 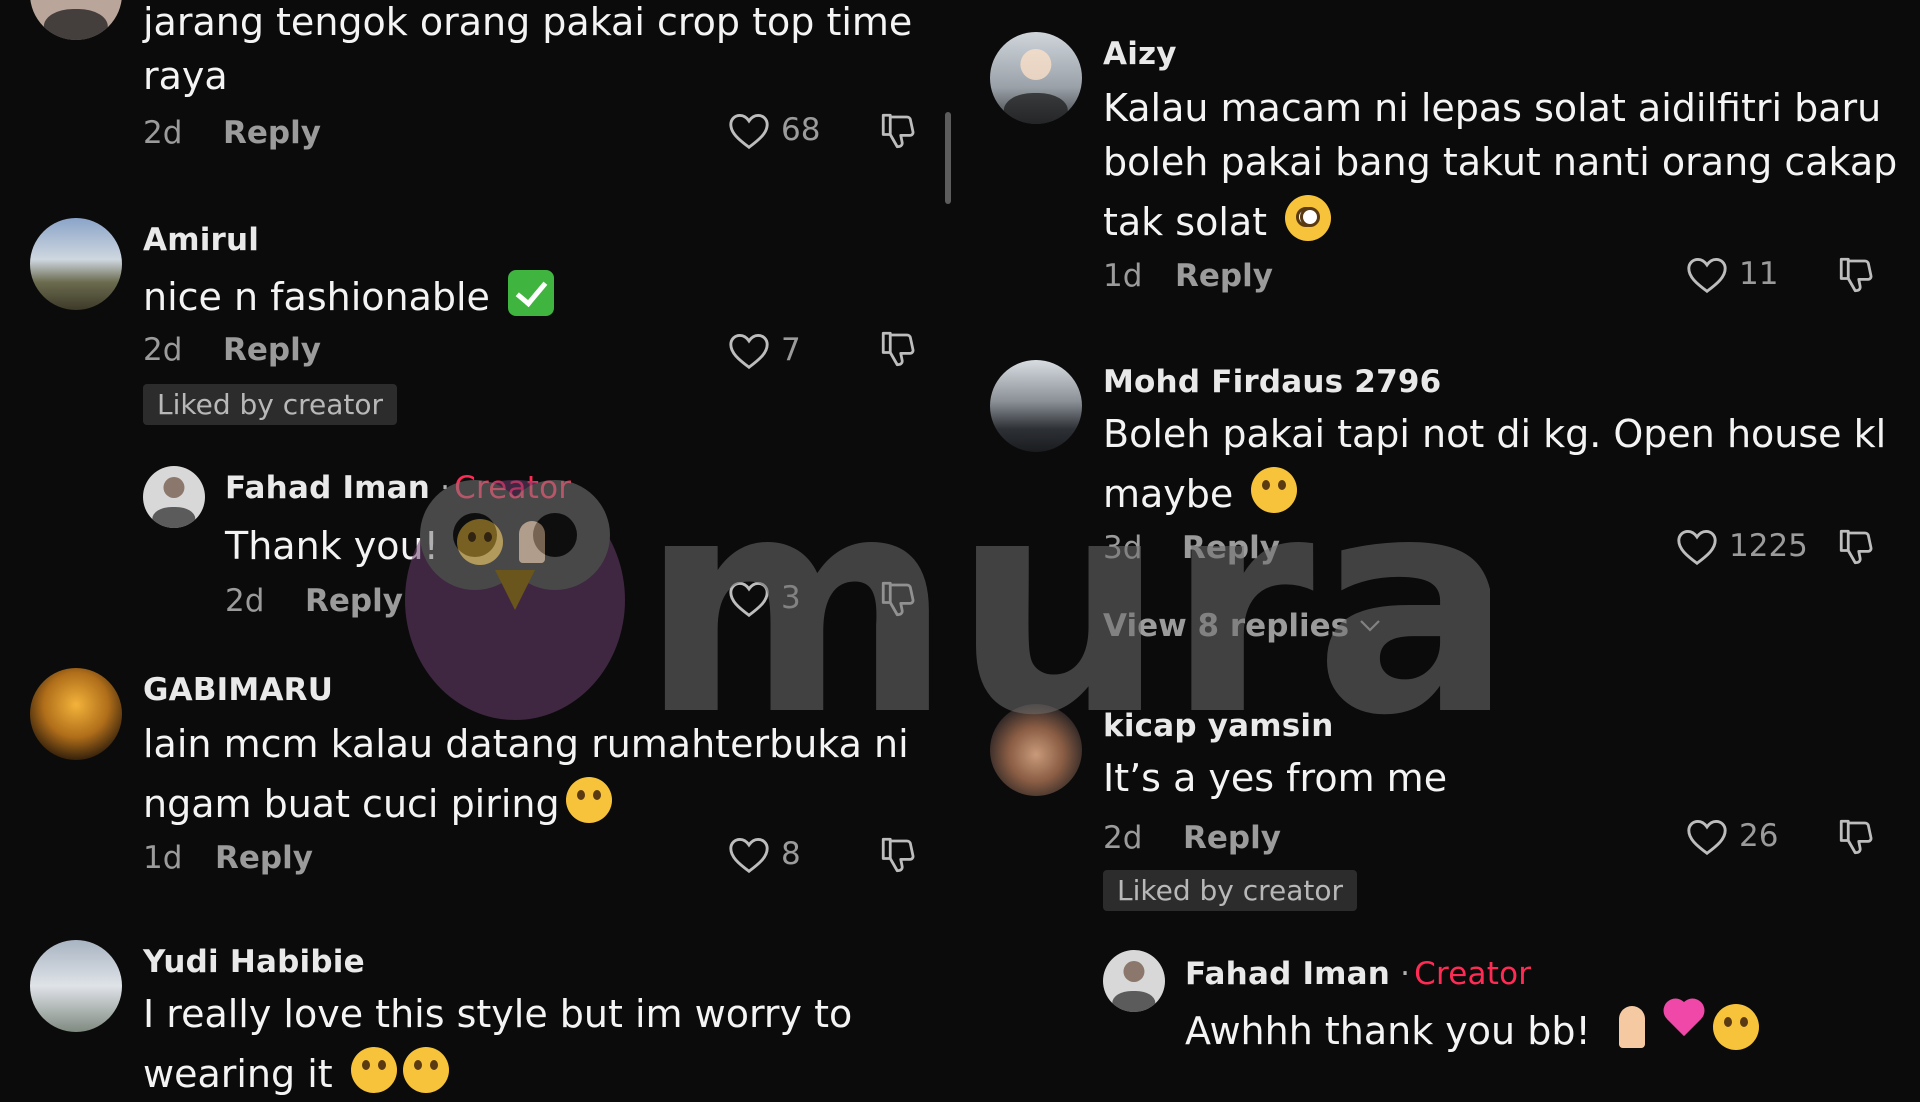 What do you see at coordinates (296, 1074) in the screenshot?
I see `comment-text: wearing it` at bounding box center [296, 1074].